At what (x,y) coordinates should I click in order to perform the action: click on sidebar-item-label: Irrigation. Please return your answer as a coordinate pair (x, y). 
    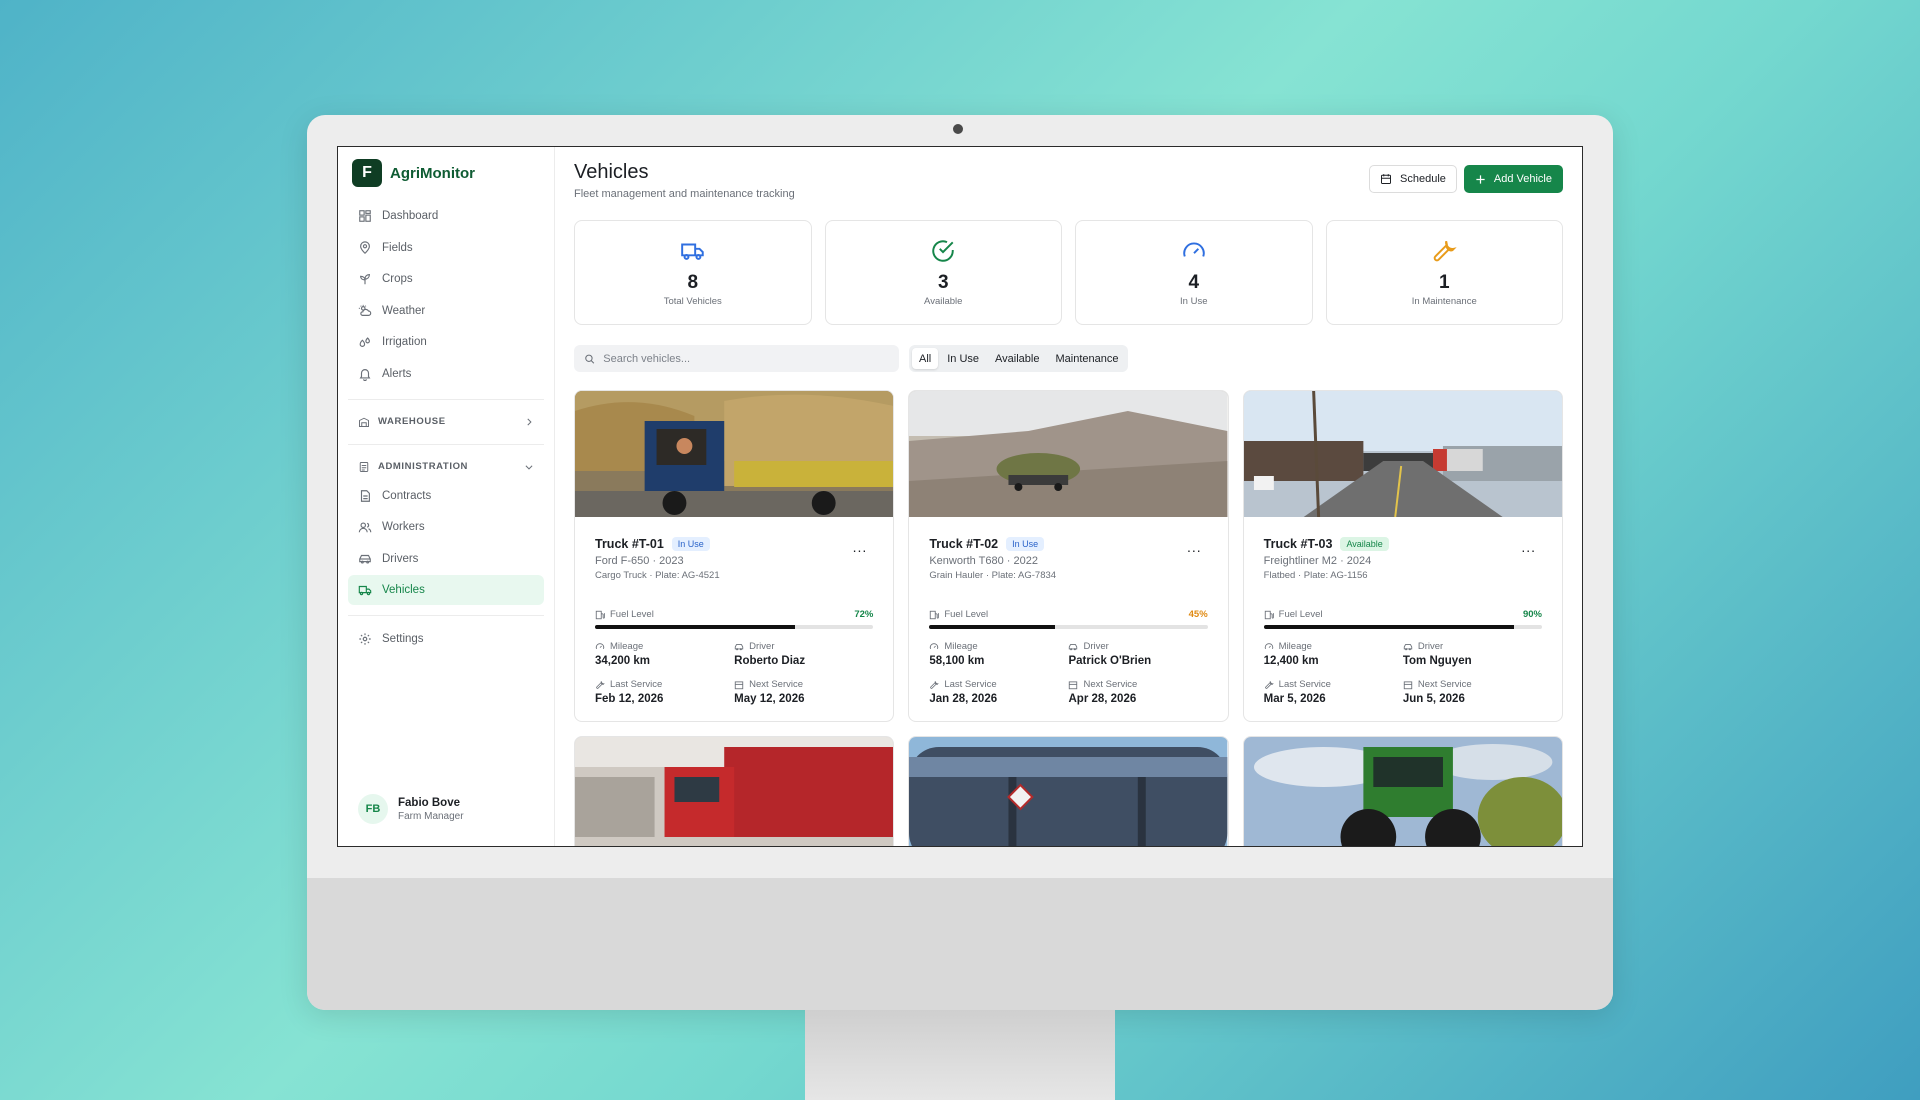
    Looking at the image, I should click on (404, 342).